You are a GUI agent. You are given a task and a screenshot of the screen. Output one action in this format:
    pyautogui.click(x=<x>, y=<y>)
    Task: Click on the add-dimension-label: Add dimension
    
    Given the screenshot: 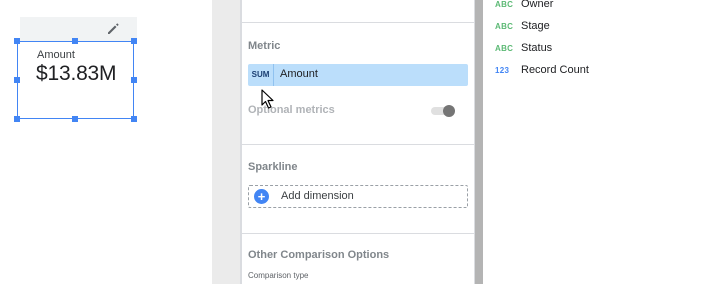 What is the action you would take?
    pyautogui.click(x=317, y=196)
    